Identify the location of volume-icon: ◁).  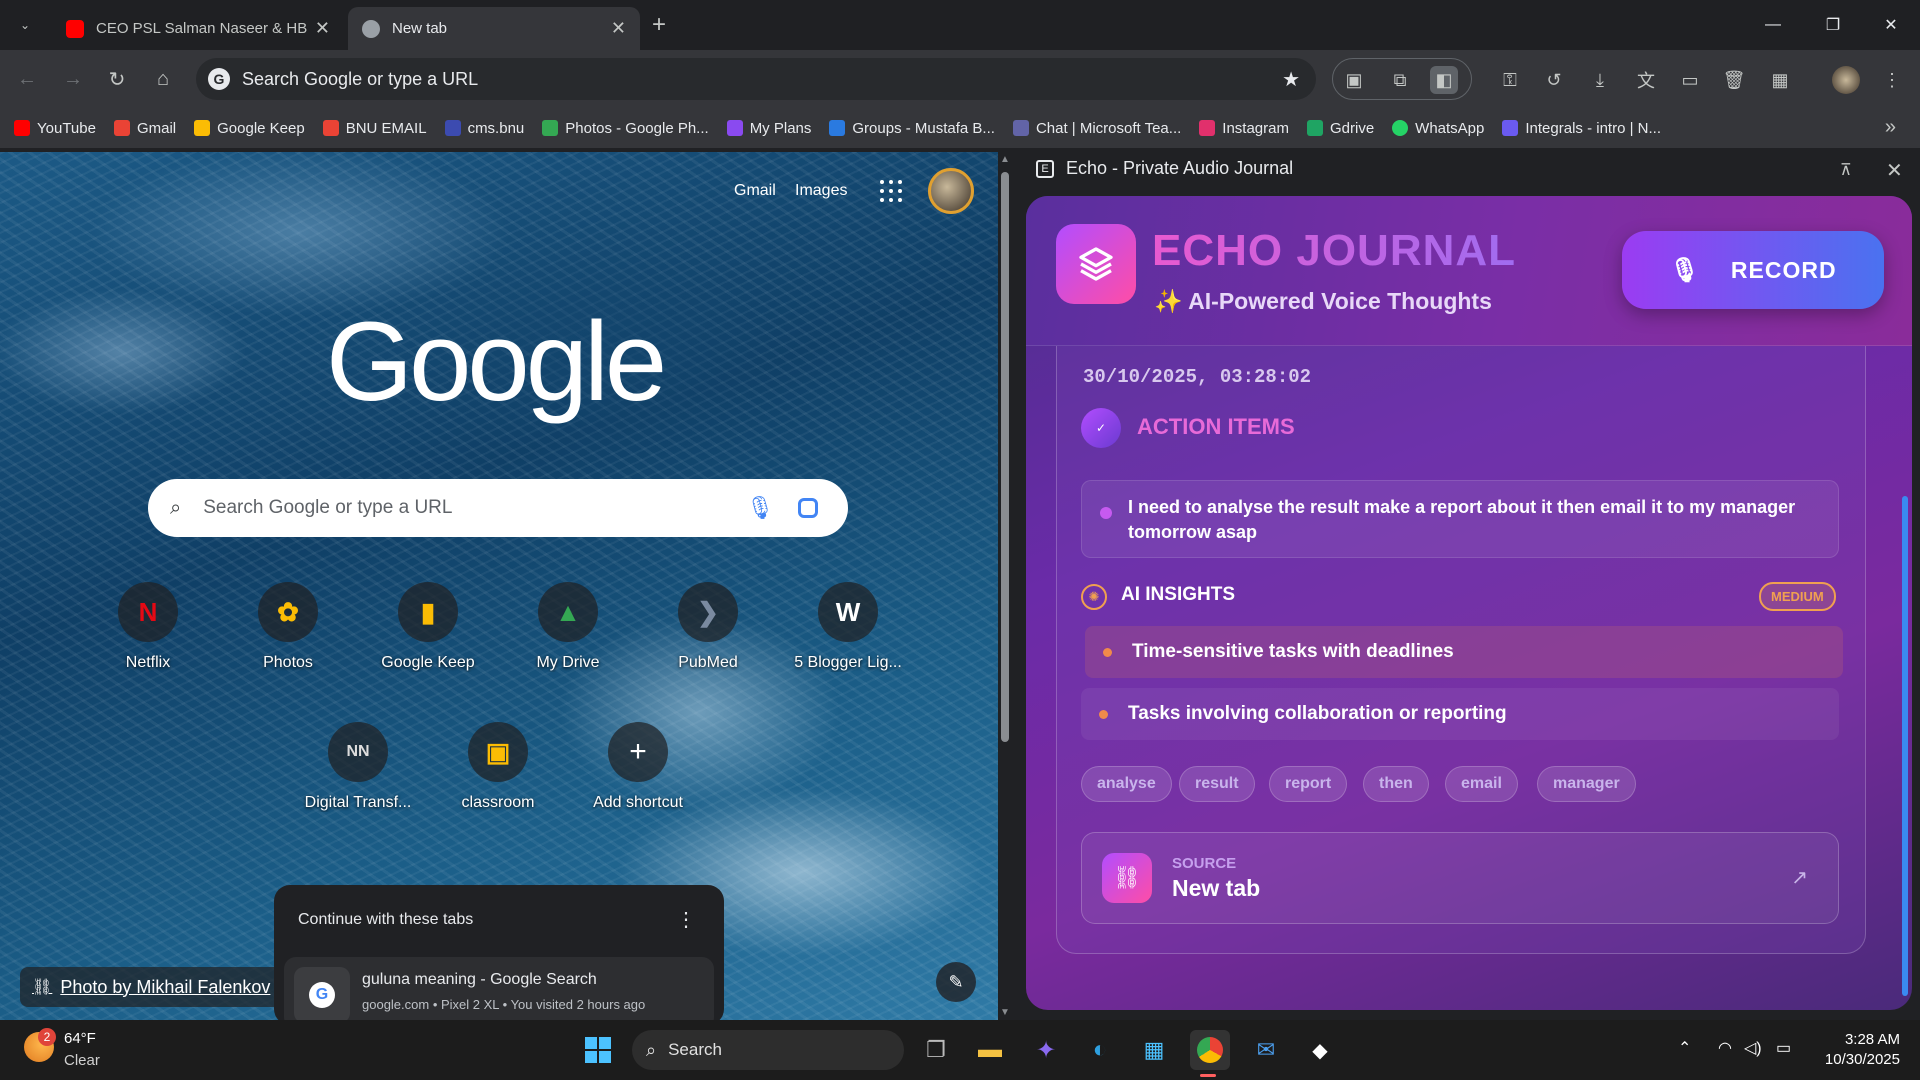
(1753, 1048).